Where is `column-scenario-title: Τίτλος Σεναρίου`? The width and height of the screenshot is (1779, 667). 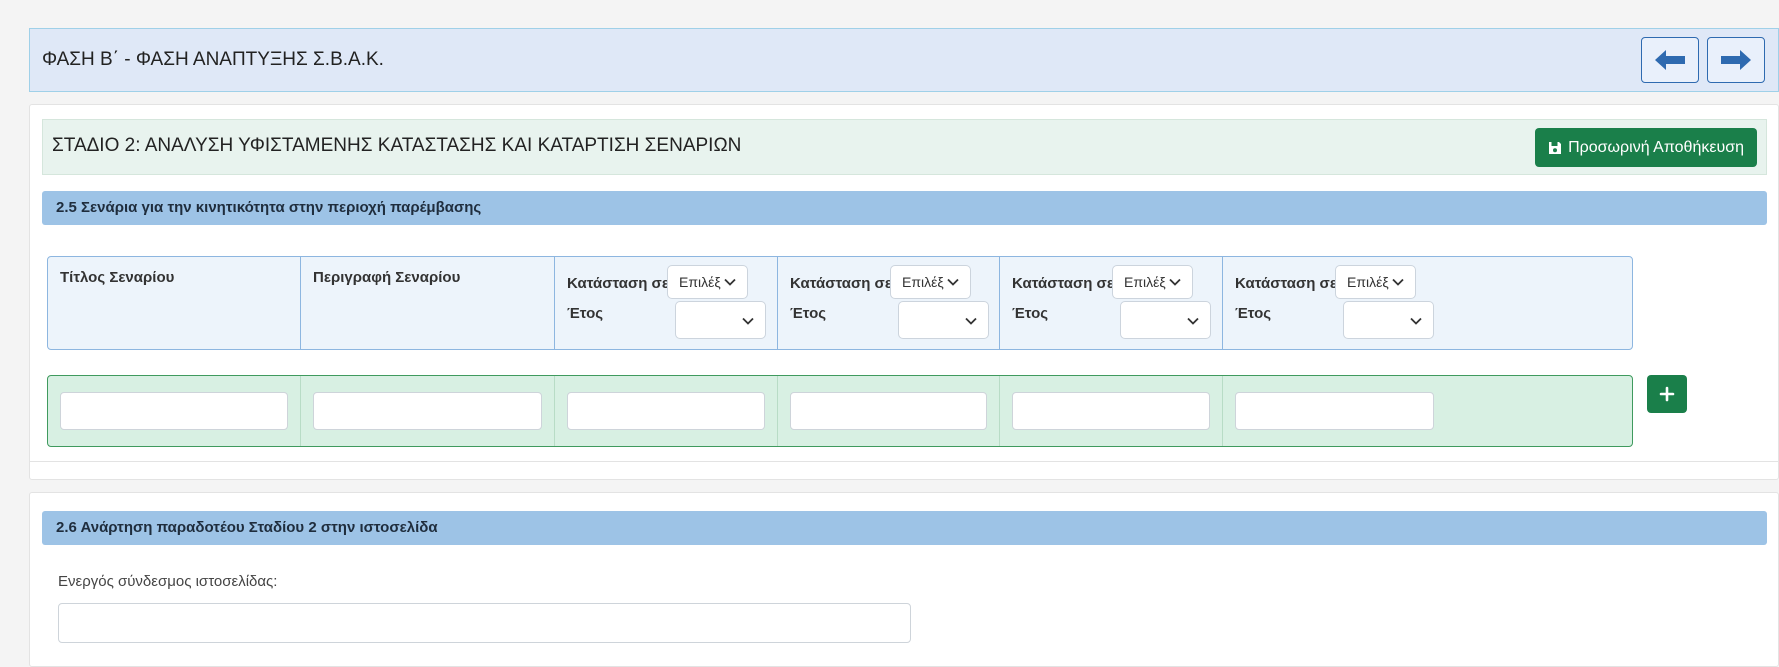
column-scenario-title: Τίτλος Σεναρίου is located at coordinates (174, 303).